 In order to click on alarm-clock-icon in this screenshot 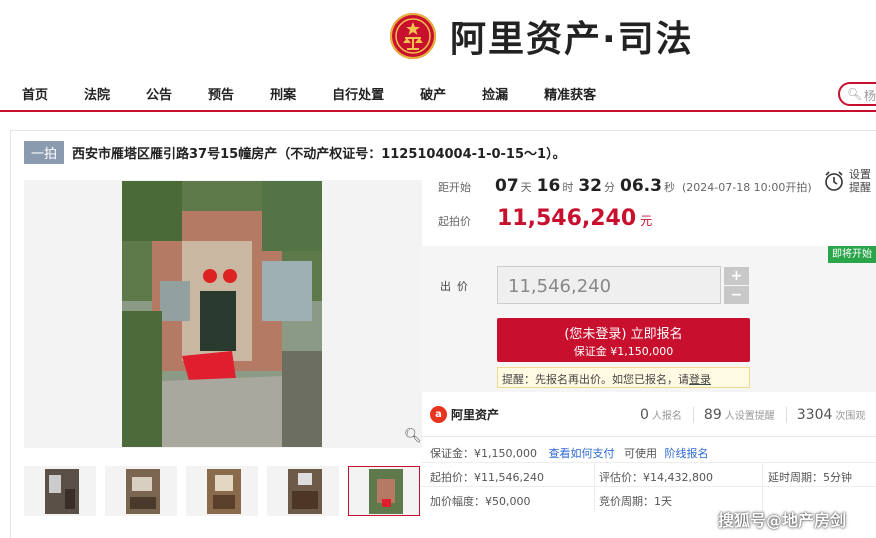, I will do `click(834, 181)`.